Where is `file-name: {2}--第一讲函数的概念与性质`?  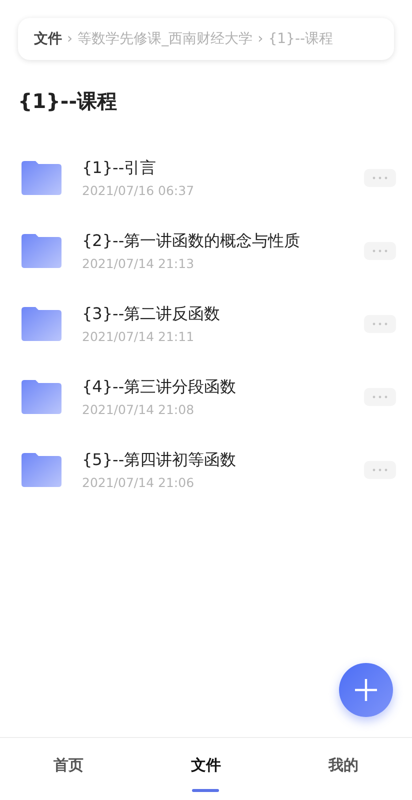 file-name: {2}--第一讲函数的概念与性质 is located at coordinates (223, 241).